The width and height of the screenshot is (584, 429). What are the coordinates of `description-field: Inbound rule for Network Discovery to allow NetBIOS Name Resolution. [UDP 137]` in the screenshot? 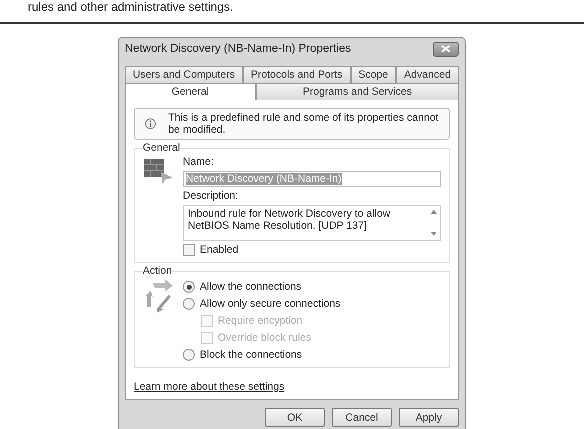 It's located at (312, 223).